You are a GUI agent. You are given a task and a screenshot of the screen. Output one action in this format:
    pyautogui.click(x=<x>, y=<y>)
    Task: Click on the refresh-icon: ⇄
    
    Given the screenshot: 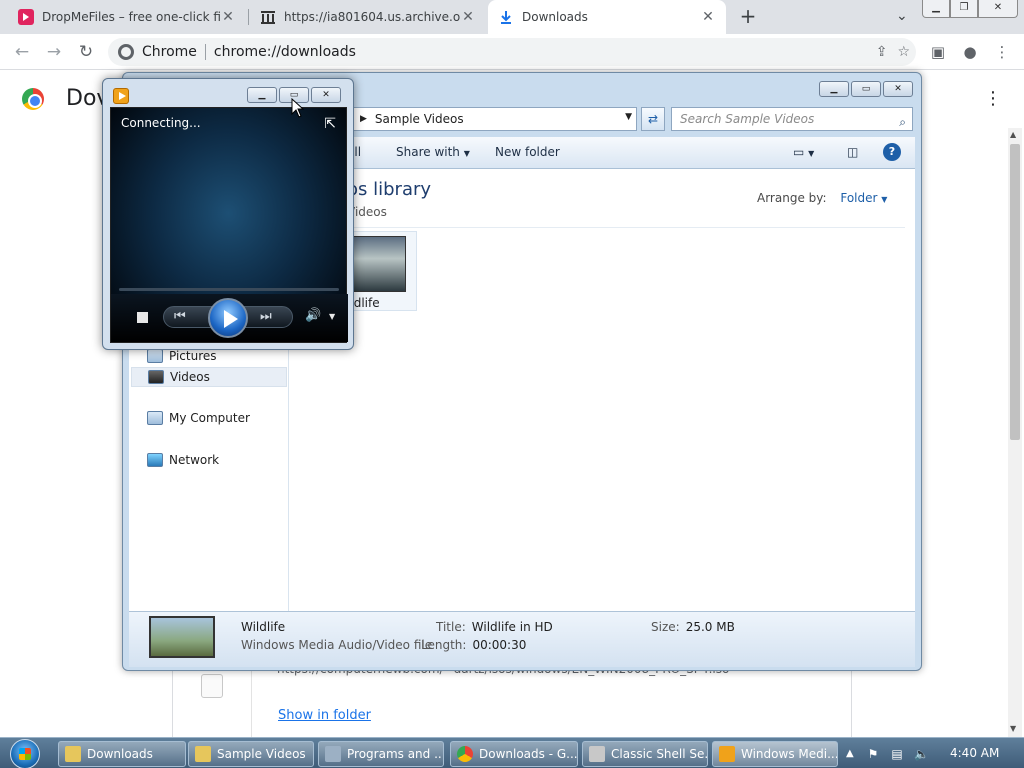 What is the action you would take?
    pyautogui.click(x=653, y=119)
    